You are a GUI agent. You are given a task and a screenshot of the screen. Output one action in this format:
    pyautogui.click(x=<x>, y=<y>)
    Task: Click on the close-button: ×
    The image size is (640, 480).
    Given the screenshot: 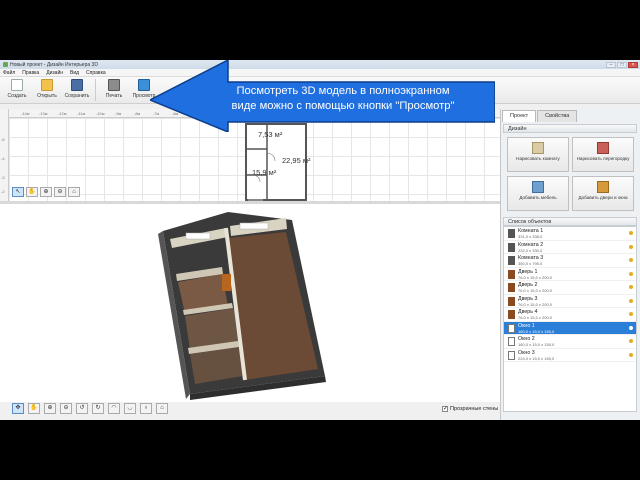 What is the action you would take?
    pyautogui.click(x=633, y=64)
    